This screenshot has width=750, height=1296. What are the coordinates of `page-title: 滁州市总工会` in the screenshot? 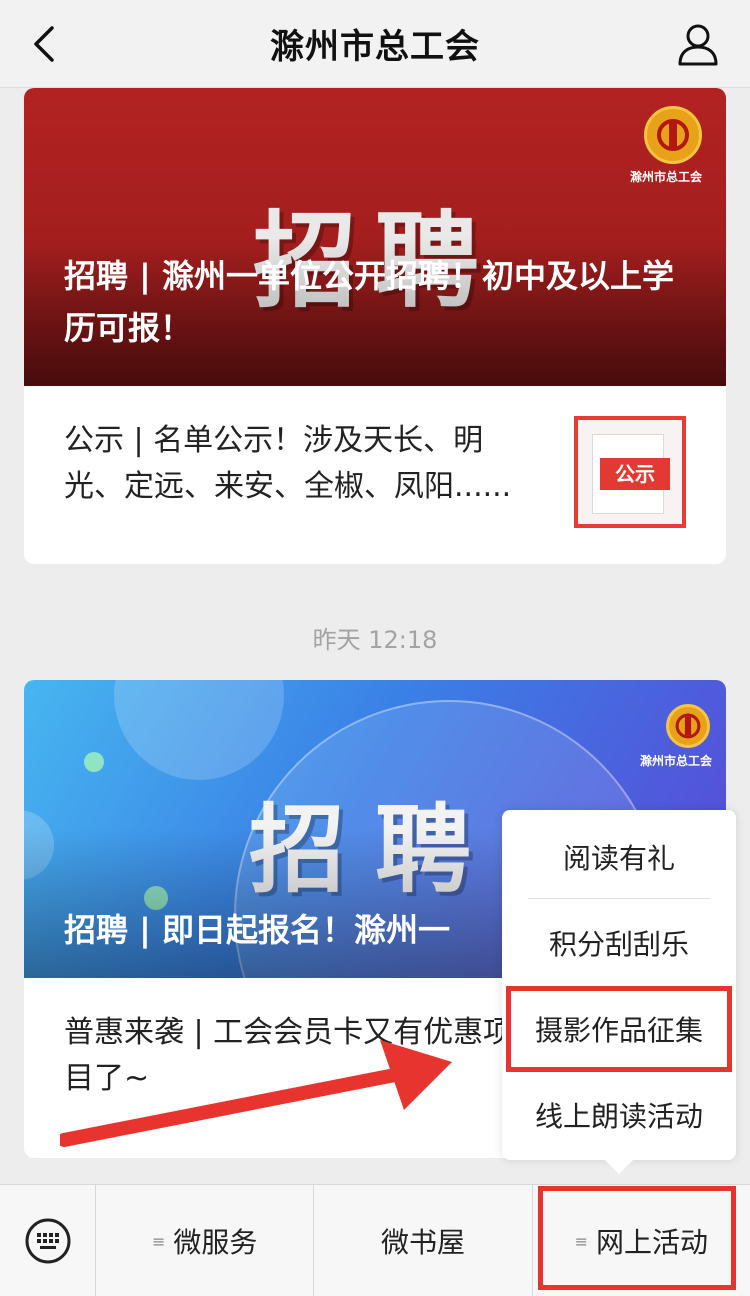 It's located at (375, 47).